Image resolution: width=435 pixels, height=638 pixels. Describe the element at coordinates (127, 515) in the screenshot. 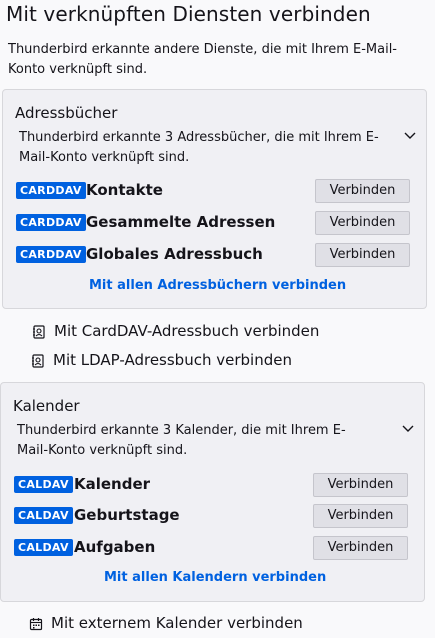

I see `calendar-name: Geburtstage` at that location.